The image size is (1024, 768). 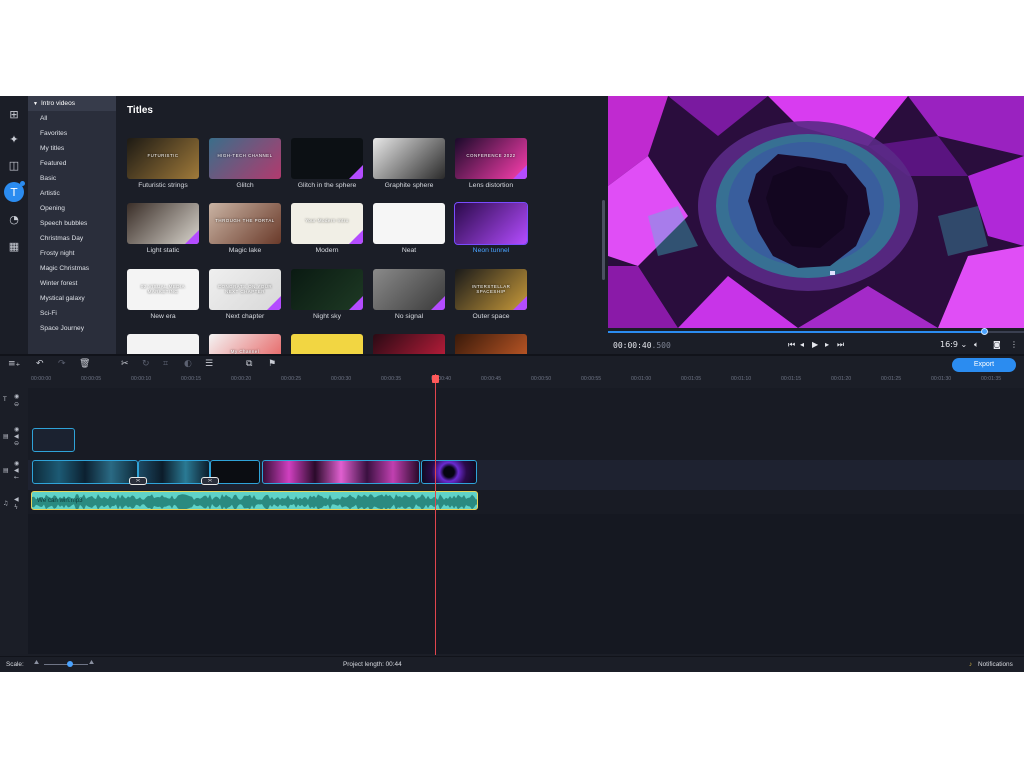 I want to click on import-icon: ⊞, so click(x=14, y=114).